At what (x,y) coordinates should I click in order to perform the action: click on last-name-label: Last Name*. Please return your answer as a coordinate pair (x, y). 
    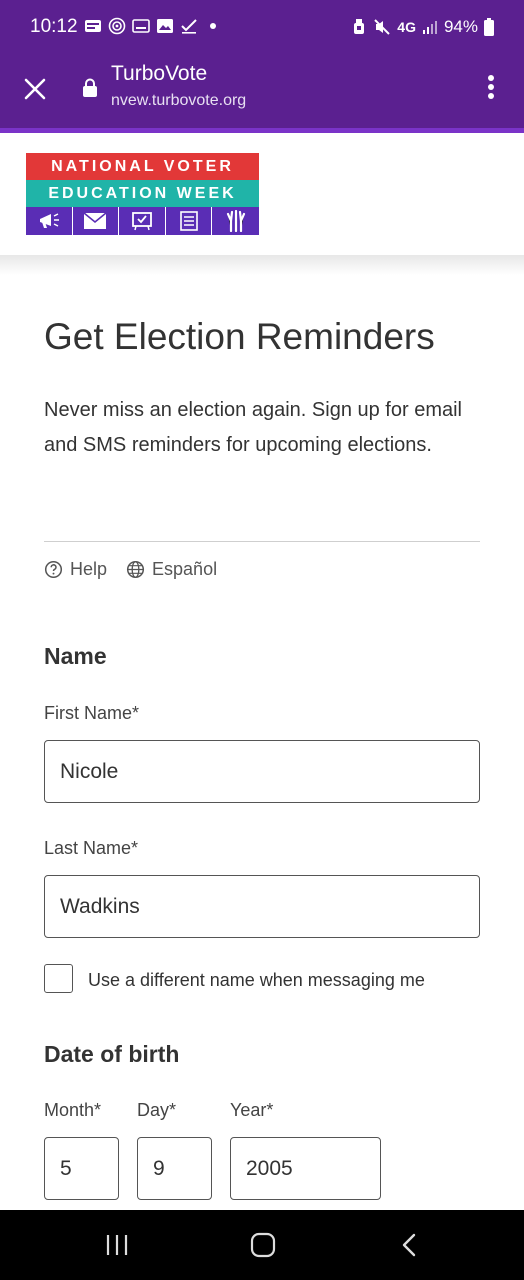
    Looking at the image, I should click on (91, 848).